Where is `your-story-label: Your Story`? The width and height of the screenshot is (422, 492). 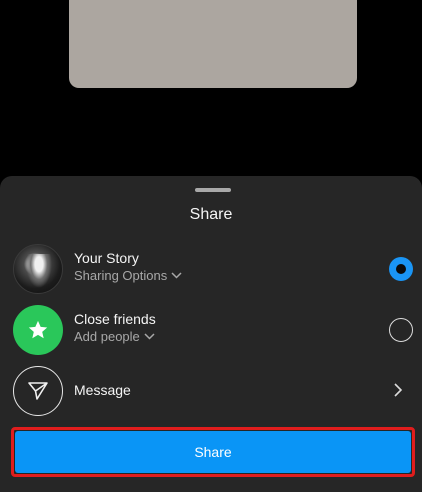
your-story-label: Your Story is located at coordinates (106, 258).